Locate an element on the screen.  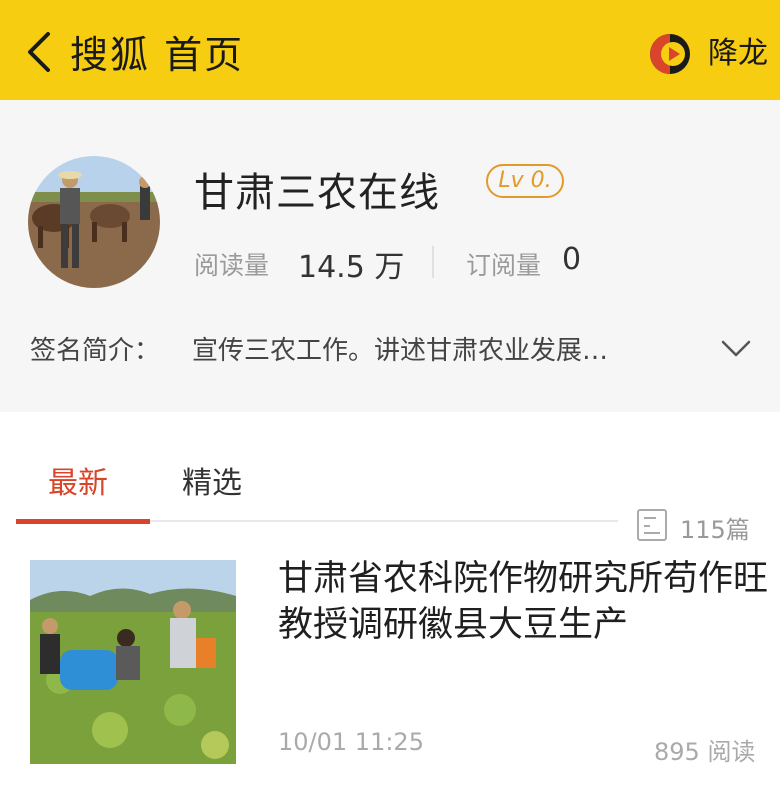
bio-label: 签名简介： is located at coordinates (95, 351).